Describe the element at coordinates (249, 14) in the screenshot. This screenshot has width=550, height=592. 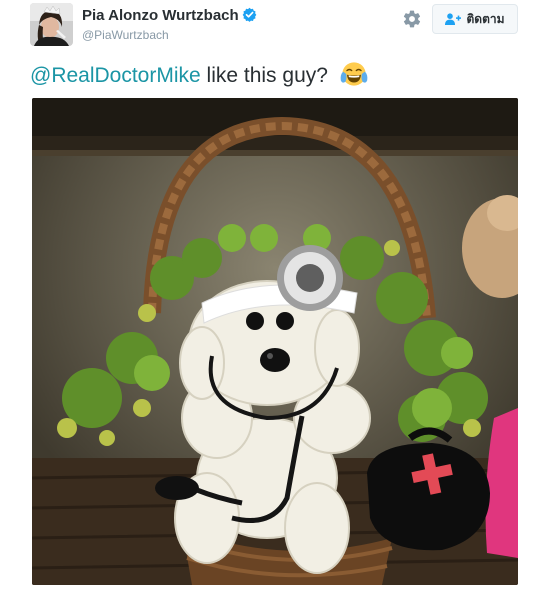
I see `verified-badge-icon` at that location.